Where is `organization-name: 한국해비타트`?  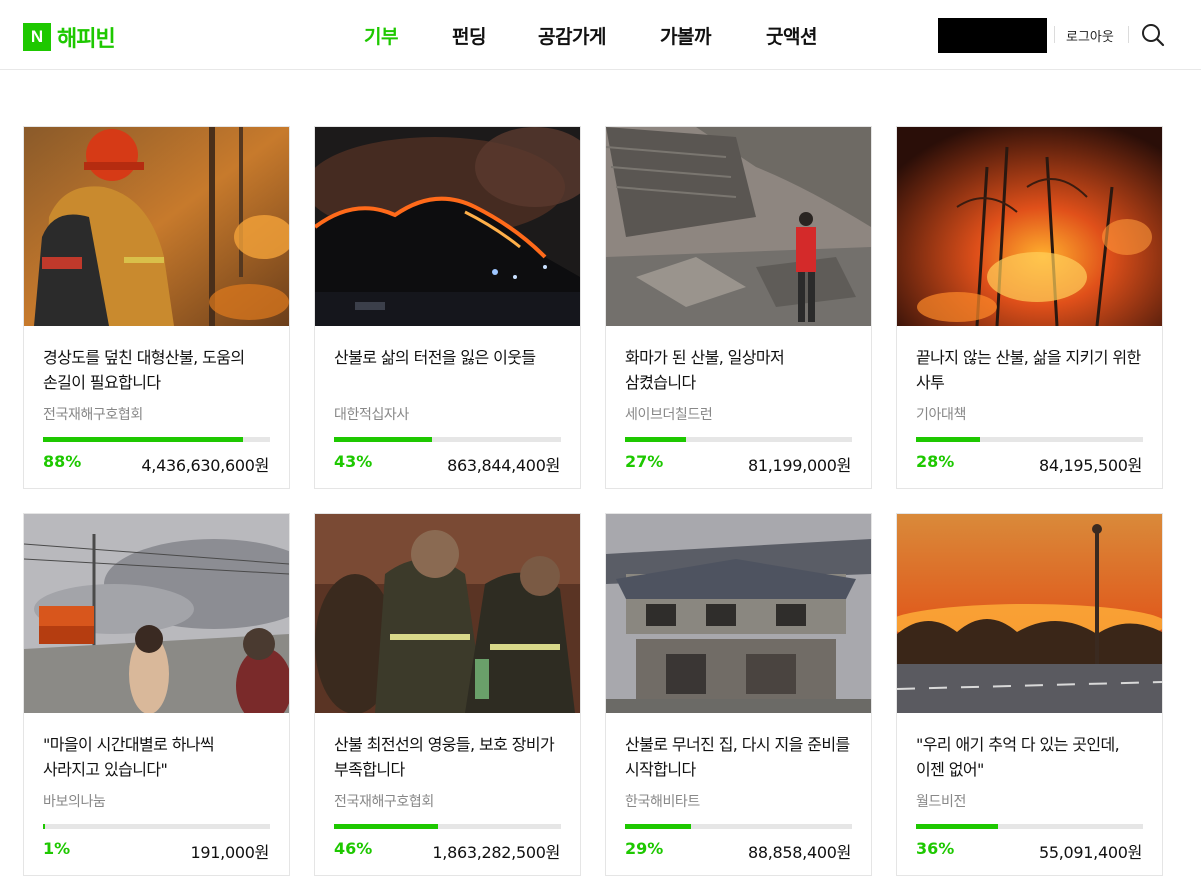
organization-name: 한국해비타트 is located at coordinates (662, 802).